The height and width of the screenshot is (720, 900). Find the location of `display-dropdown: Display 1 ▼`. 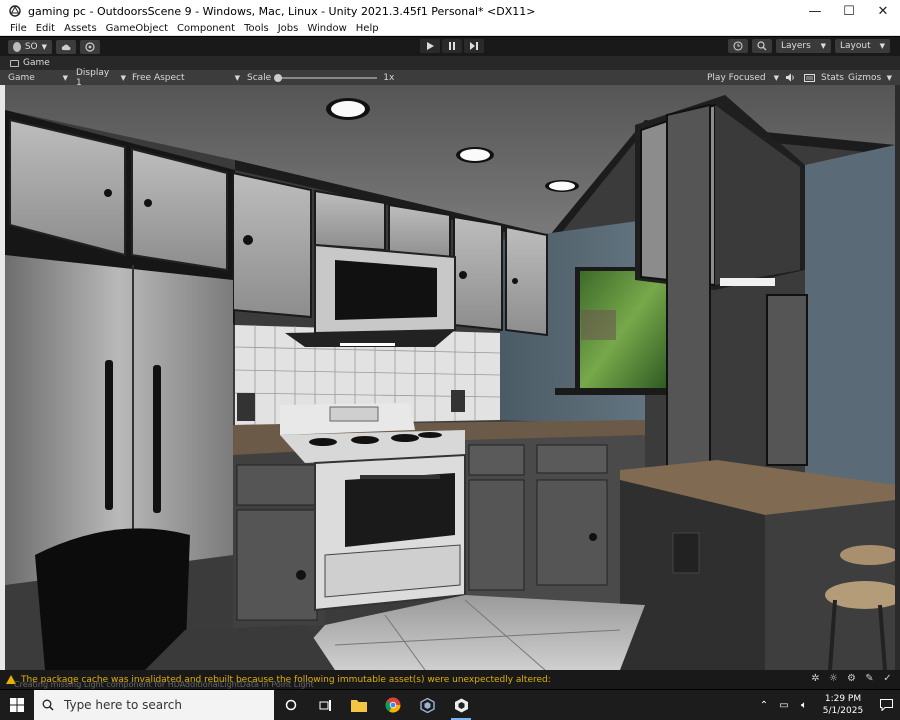

display-dropdown: Display 1 ▼ is located at coordinates (101, 78).